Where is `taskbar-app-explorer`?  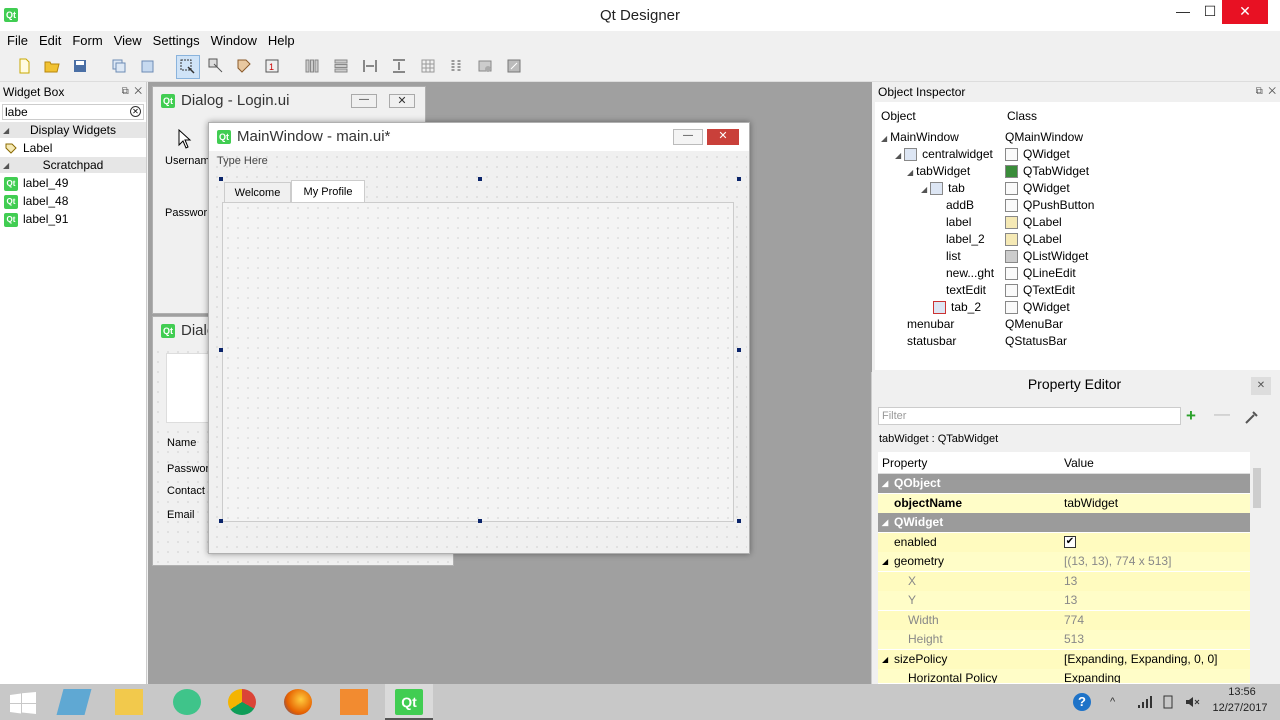
taskbar-app-explorer is located at coordinates (129, 702).